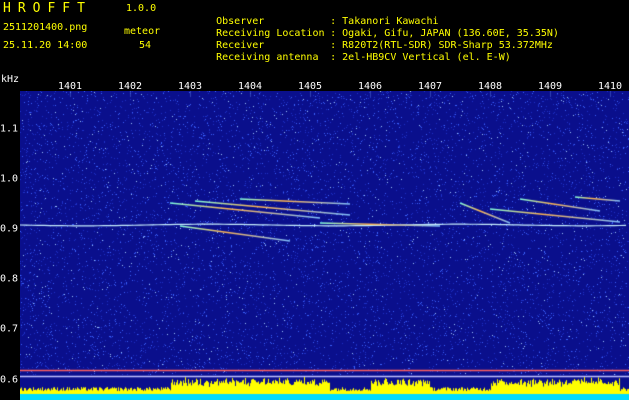 The image size is (629, 400). What do you see at coordinates (9, 129) in the screenshot?
I see `y-tick-label: 1.1` at bounding box center [9, 129].